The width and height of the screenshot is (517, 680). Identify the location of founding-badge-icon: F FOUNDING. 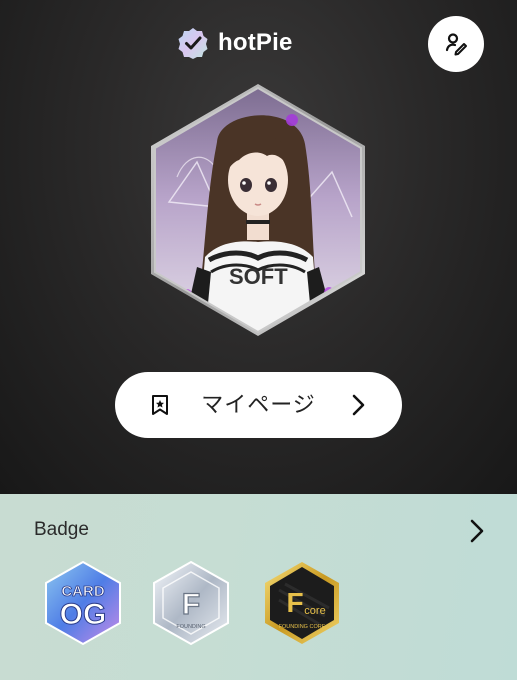
(191, 603).